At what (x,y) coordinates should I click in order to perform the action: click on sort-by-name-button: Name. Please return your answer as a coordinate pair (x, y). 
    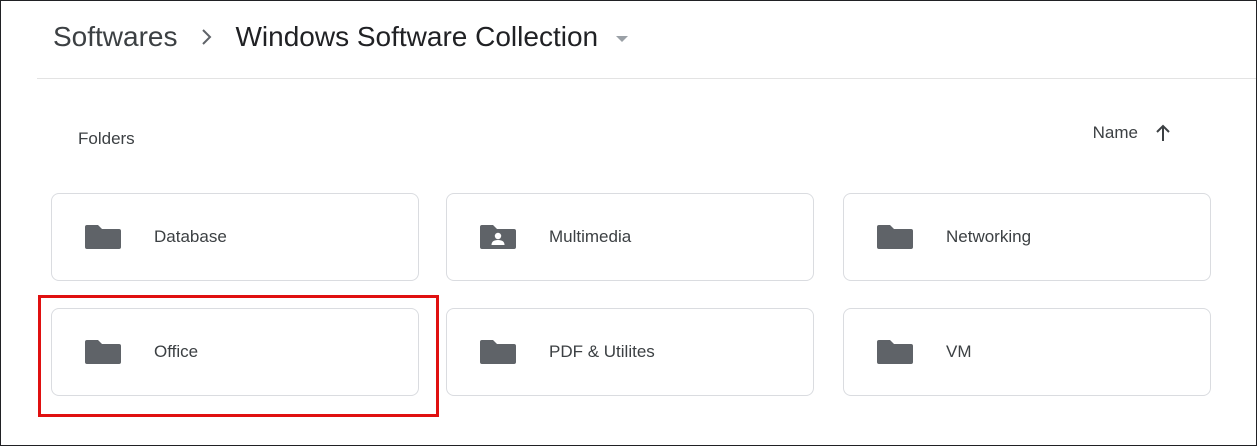
    Looking at the image, I should click on (1132, 133).